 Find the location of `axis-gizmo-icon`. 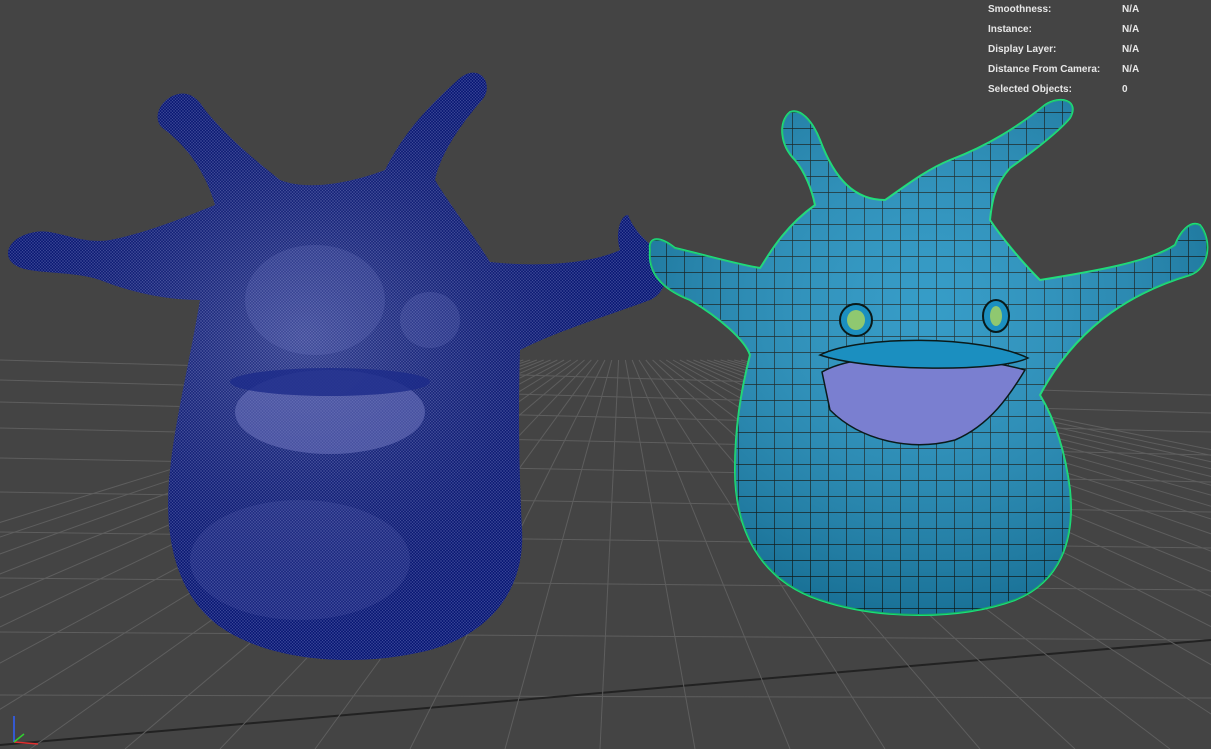

axis-gizmo-icon is located at coordinates (26, 730).